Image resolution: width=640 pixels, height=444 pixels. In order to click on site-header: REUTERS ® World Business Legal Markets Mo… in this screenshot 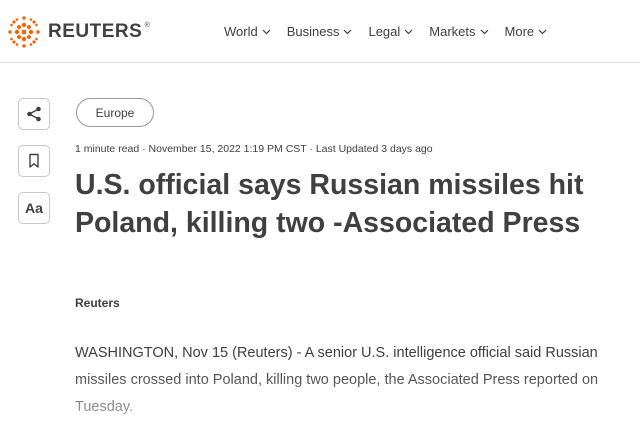, I will do `click(320, 31)`.